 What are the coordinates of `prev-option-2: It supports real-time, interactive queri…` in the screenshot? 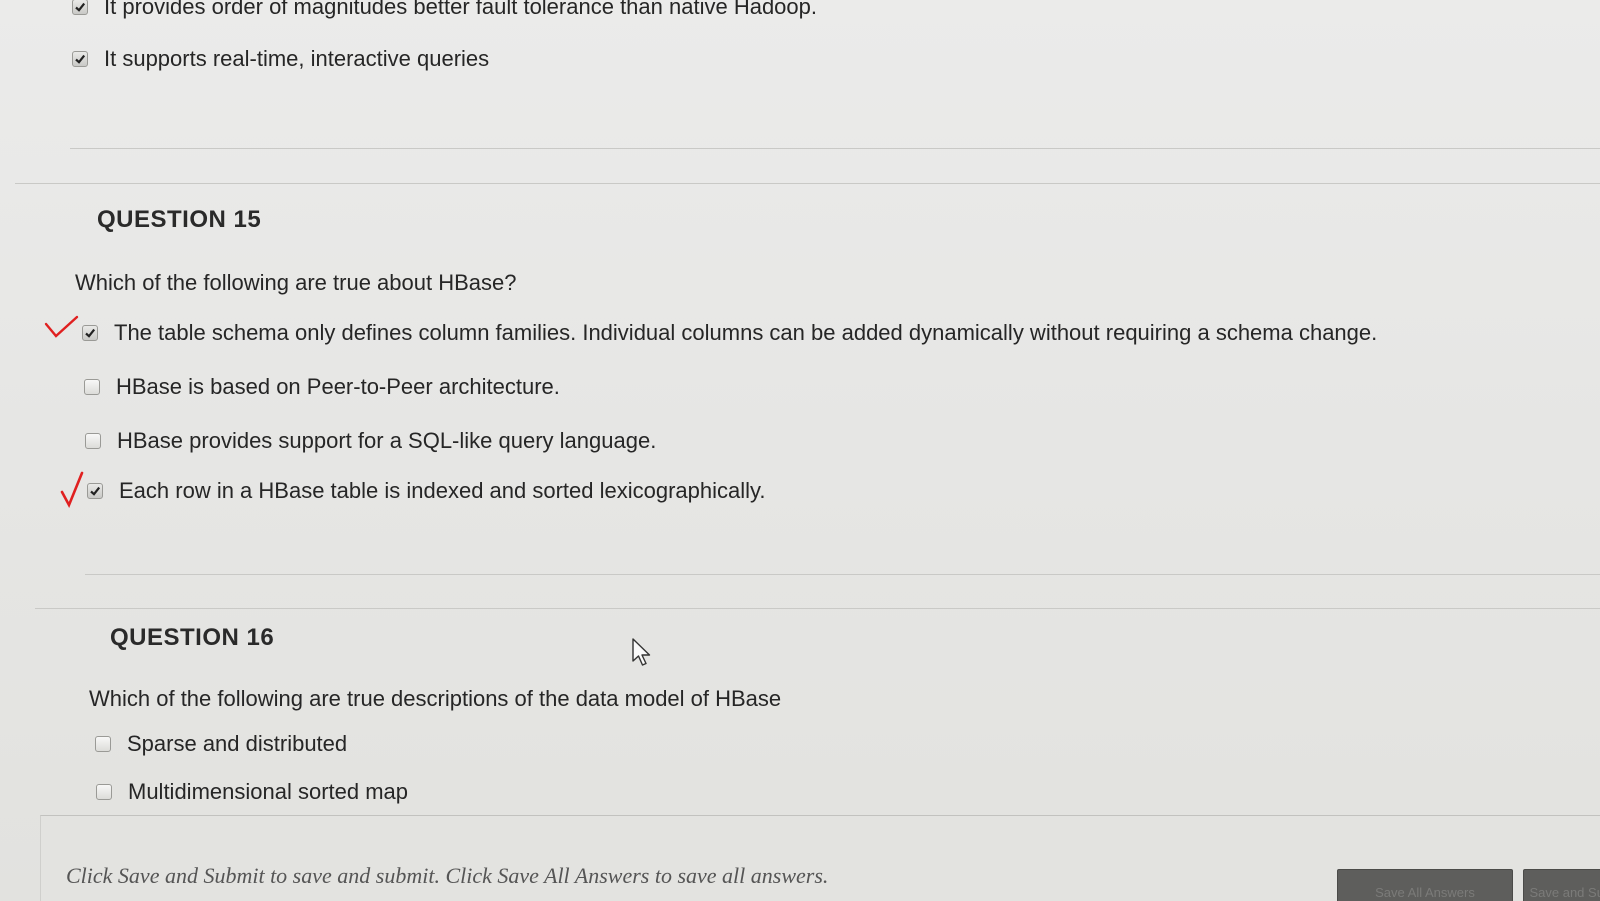 It's located at (280, 59).